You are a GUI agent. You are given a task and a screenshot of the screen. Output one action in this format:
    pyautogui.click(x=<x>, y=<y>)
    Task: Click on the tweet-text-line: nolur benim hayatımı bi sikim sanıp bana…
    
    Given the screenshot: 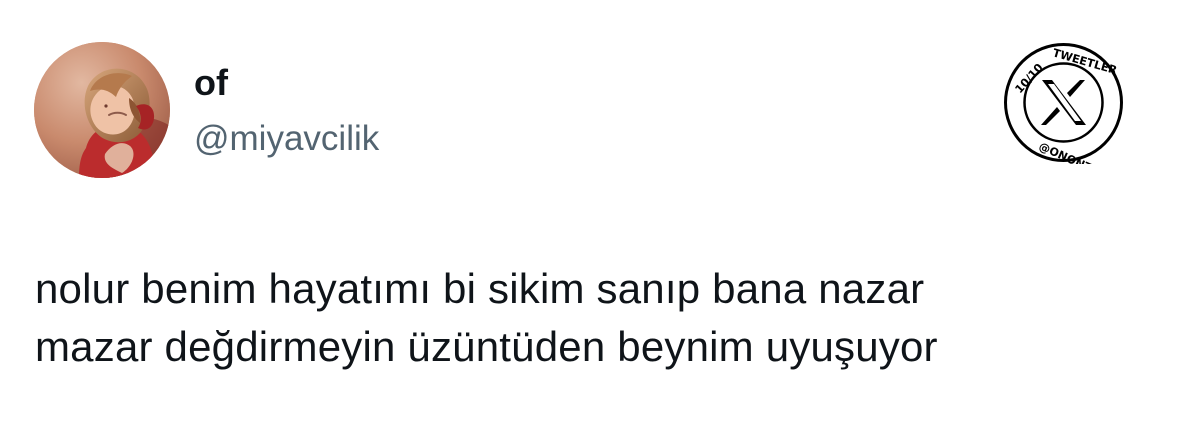 What is the action you would take?
    pyautogui.click(x=480, y=288)
    